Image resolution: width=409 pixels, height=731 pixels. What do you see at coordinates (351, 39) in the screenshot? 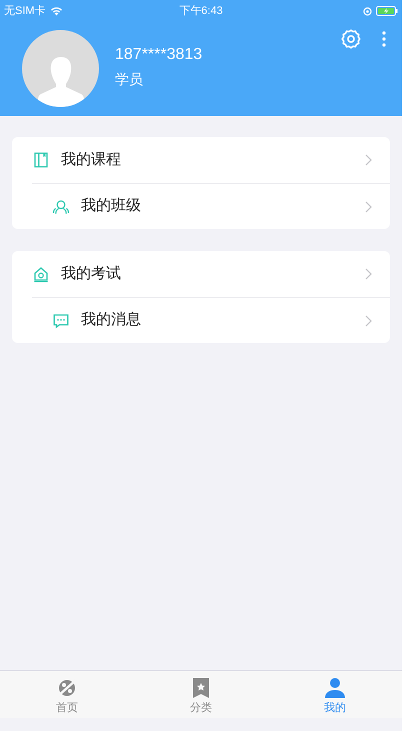
I see `settings-icon` at bounding box center [351, 39].